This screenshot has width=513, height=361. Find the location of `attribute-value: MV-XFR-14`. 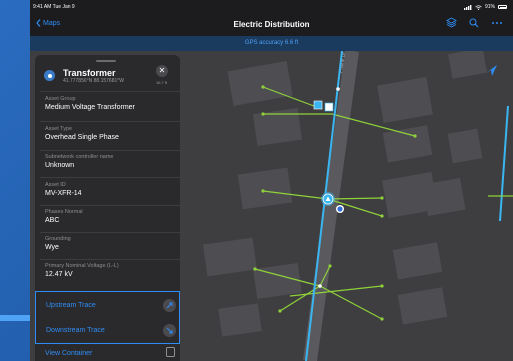

attribute-value: MV-XFR-14 is located at coordinates (63, 193).